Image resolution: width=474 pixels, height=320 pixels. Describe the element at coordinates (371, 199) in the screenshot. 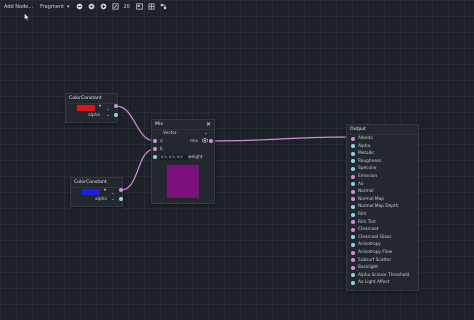

I see `port-label: Normal Map` at that location.